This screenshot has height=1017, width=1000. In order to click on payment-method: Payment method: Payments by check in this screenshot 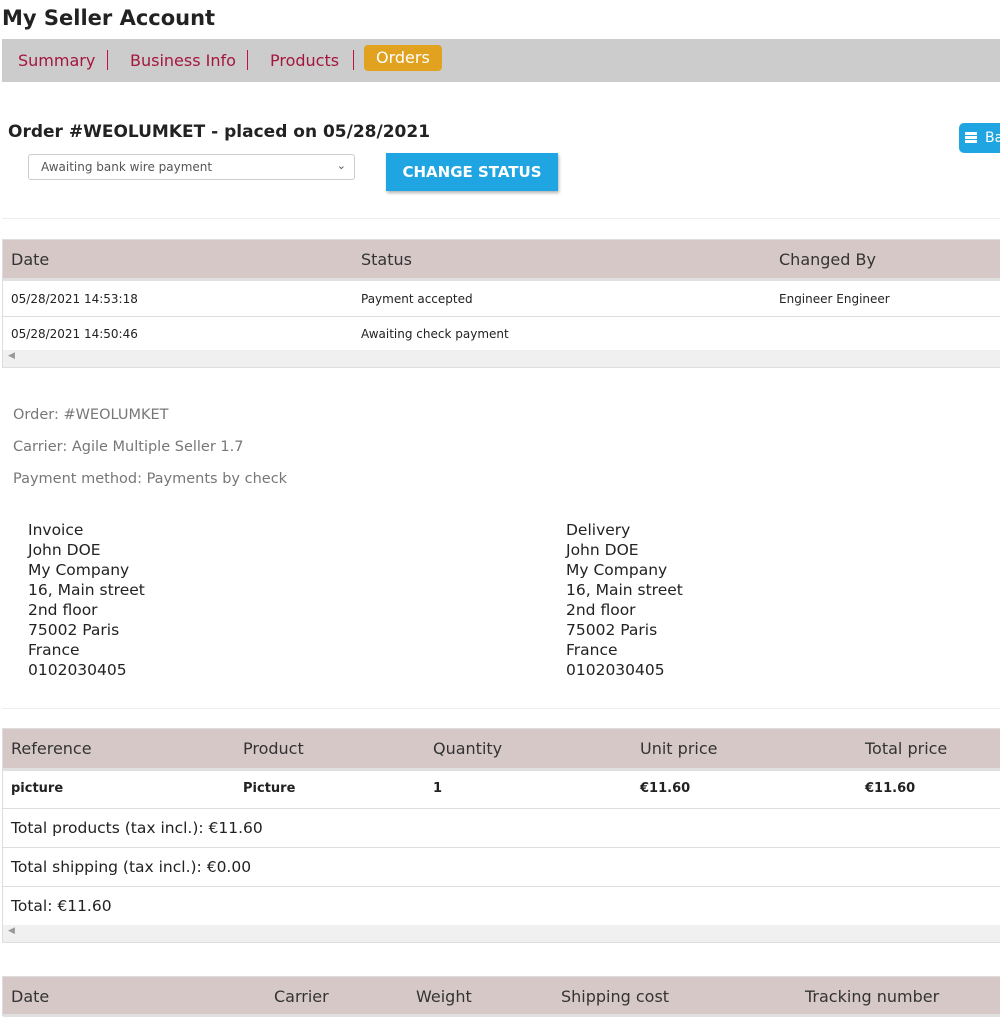, I will do `click(150, 479)`.